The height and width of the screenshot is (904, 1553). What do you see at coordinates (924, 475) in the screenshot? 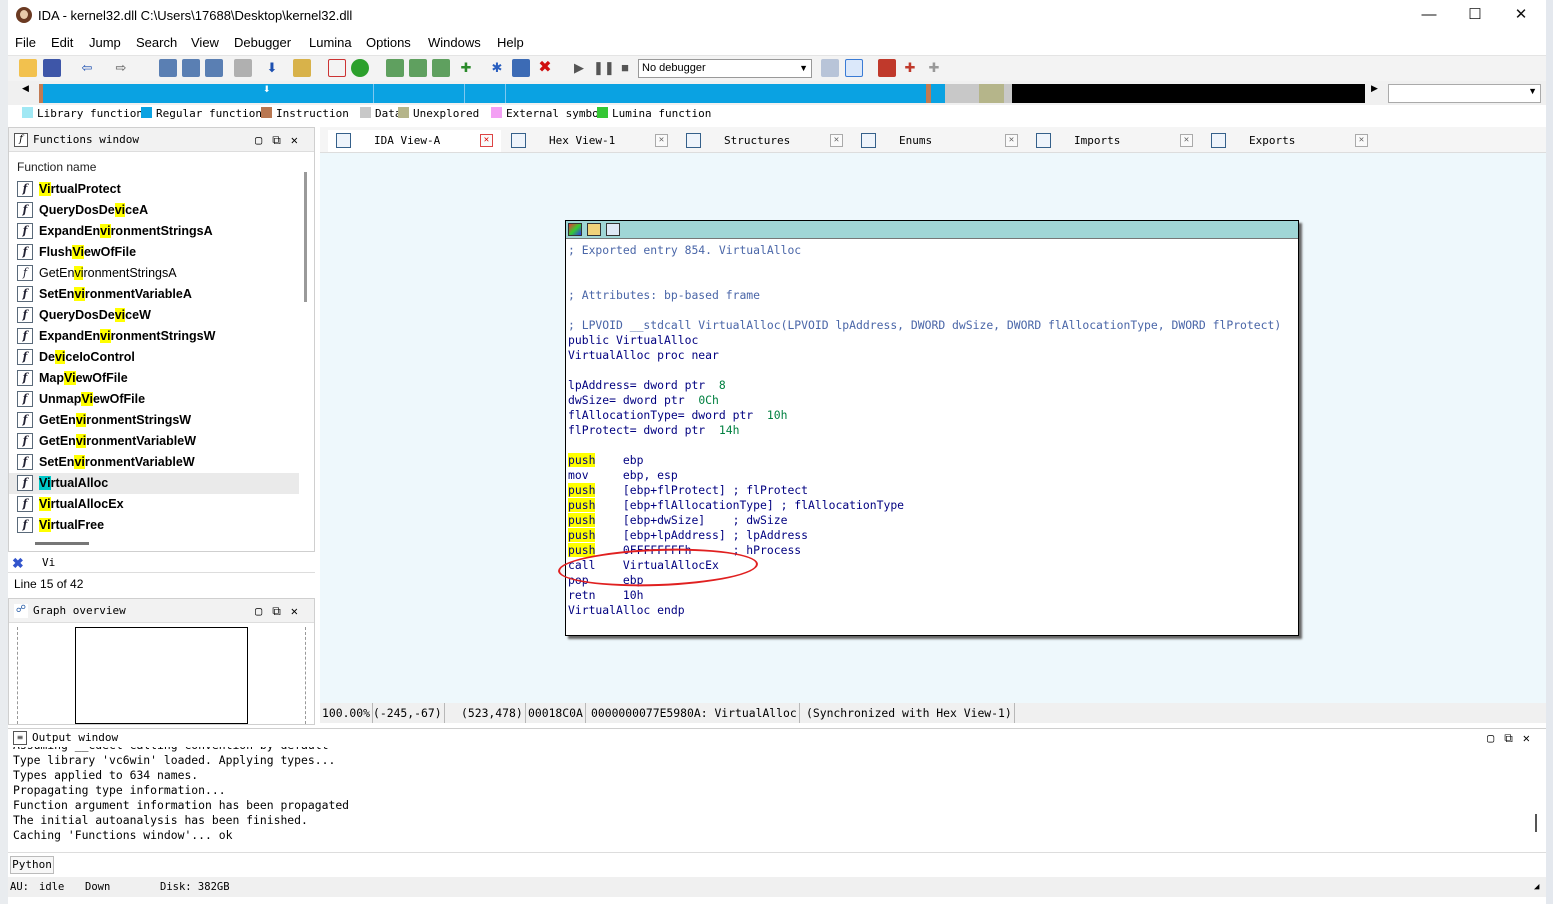
I see `code-line: mov ebp, esp` at bounding box center [924, 475].